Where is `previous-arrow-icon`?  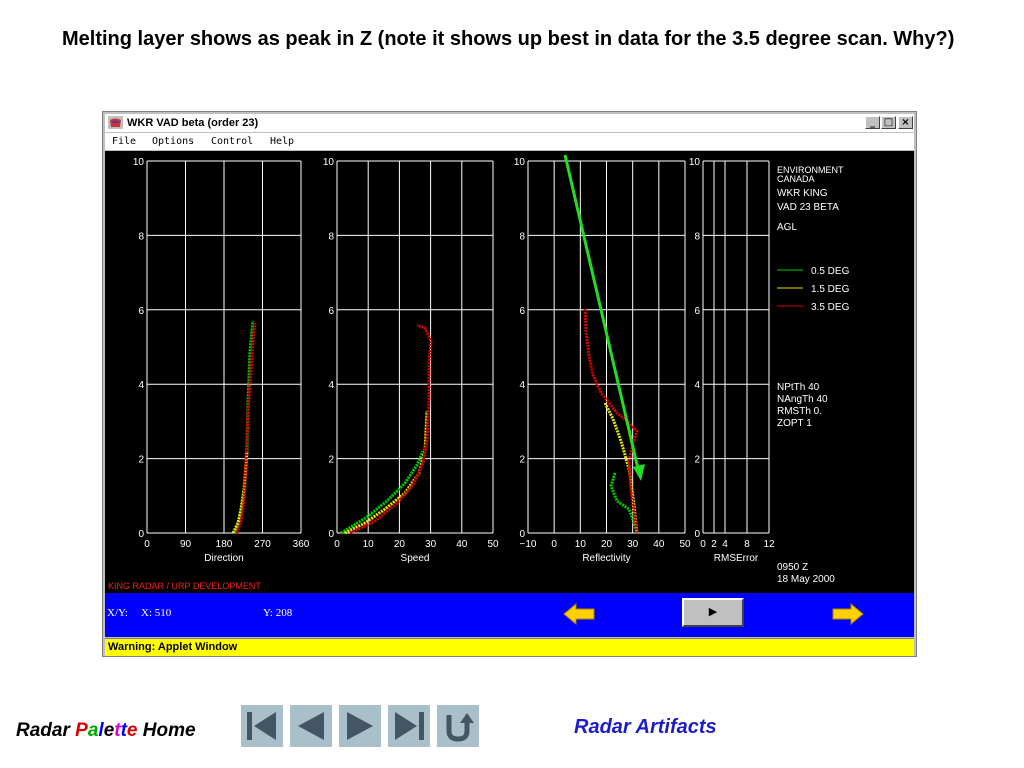 previous-arrow-icon is located at coordinates (579, 614).